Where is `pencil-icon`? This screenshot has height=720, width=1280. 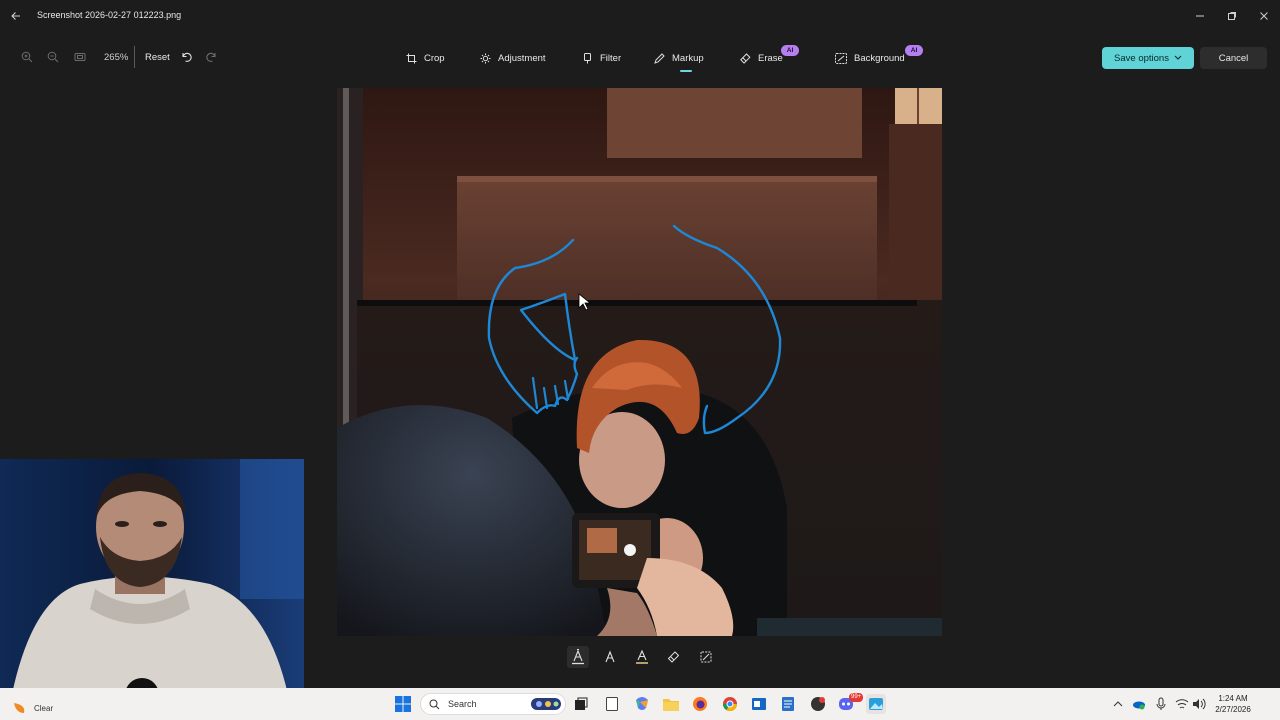 pencil-icon is located at coordinates (610, 656).